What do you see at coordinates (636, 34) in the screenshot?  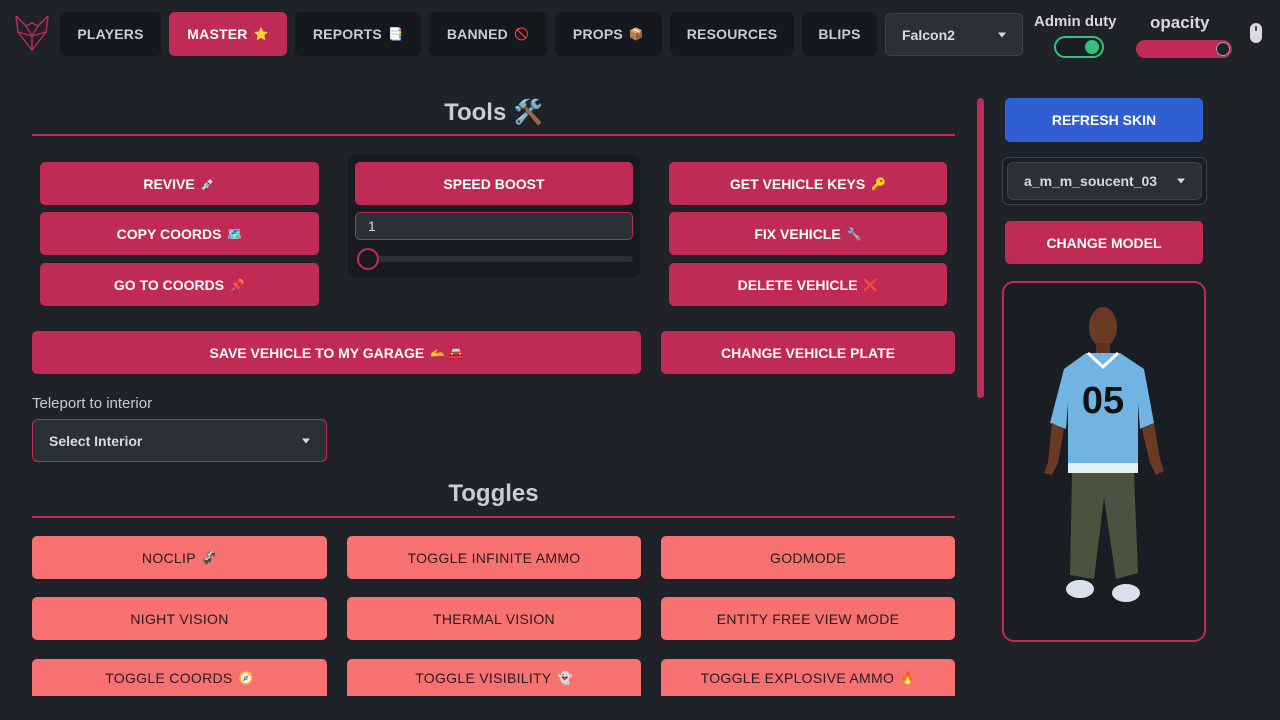 I see `package-icon: 📦` at bounding box center [636, 34].